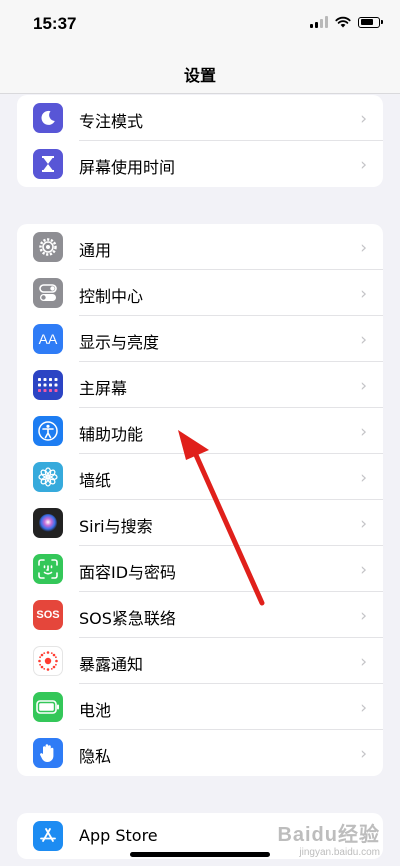 This screenshot has width=400, height=866. Describe the element at coordinates (200, 339) in the screenshot. I see `settings-item-display-brightness: AA 显示与亮度 ›` at that location.